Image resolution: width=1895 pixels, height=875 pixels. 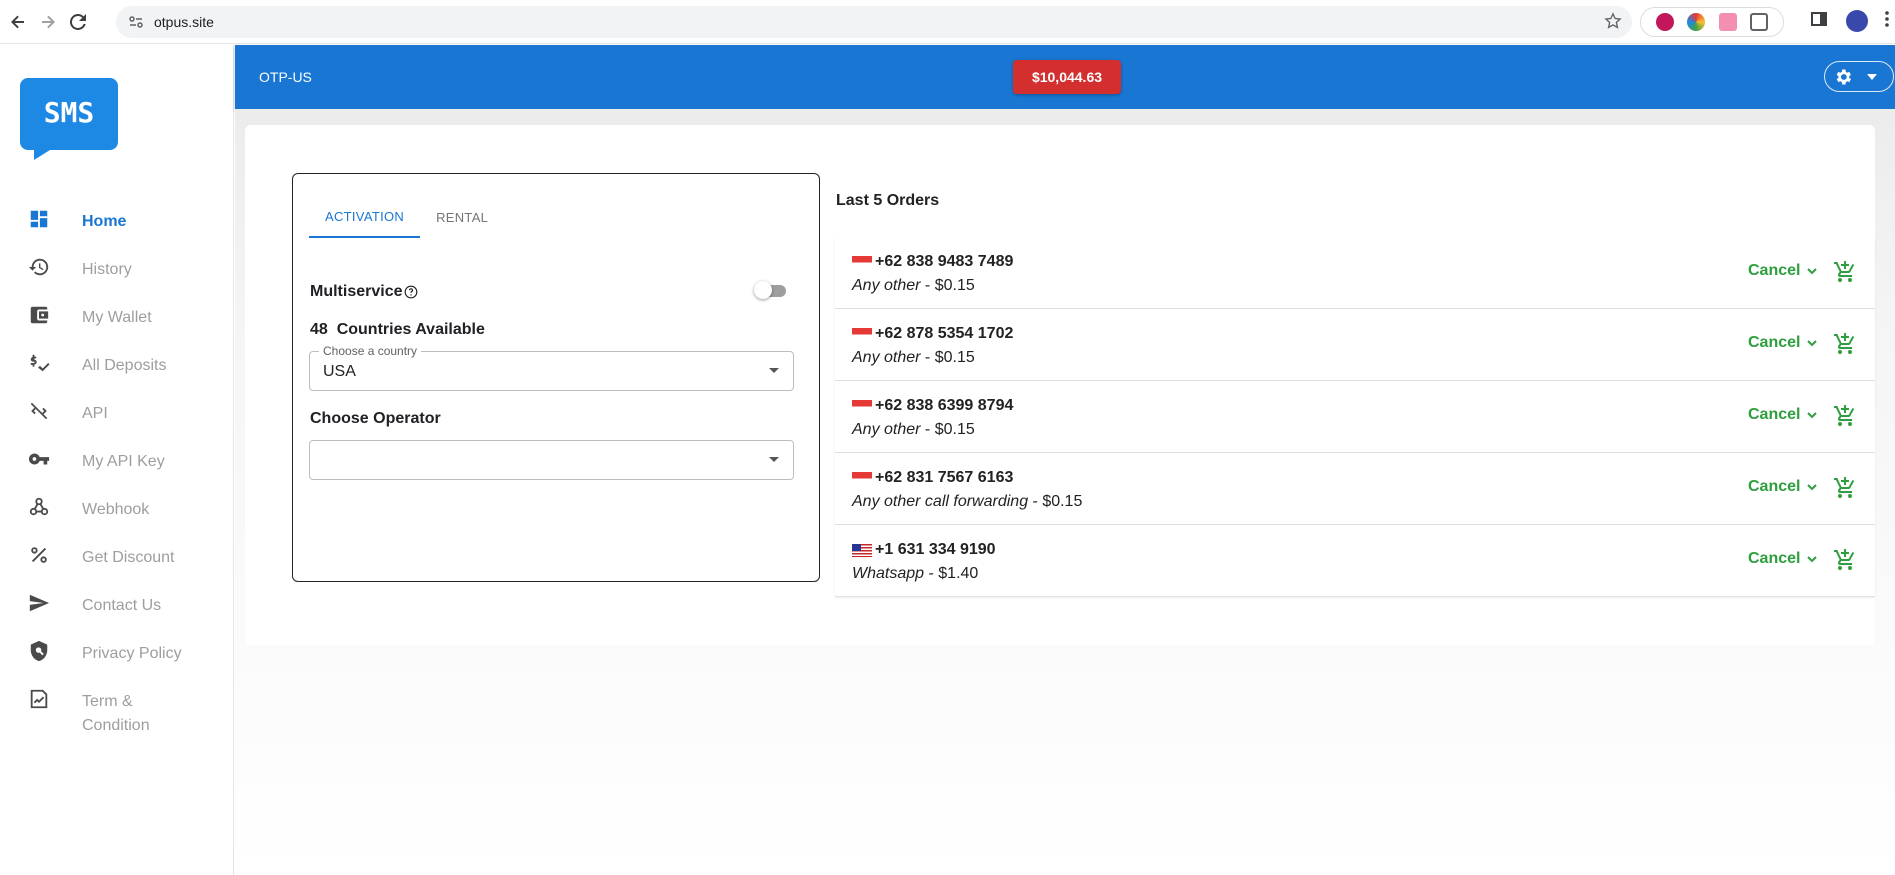 What do you see at coordinates (1859, 76) in the screenshot?
I see `settings-menu-button` at bounding box center [1859, 76].